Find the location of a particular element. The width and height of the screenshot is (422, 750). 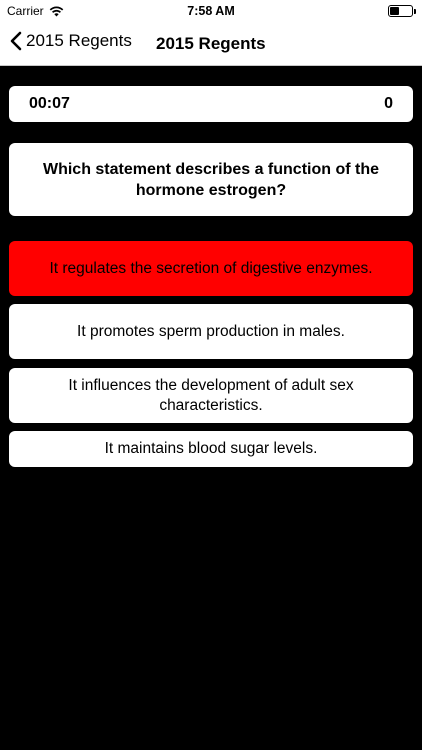

battery-tip is located at coordinates (415, 11).